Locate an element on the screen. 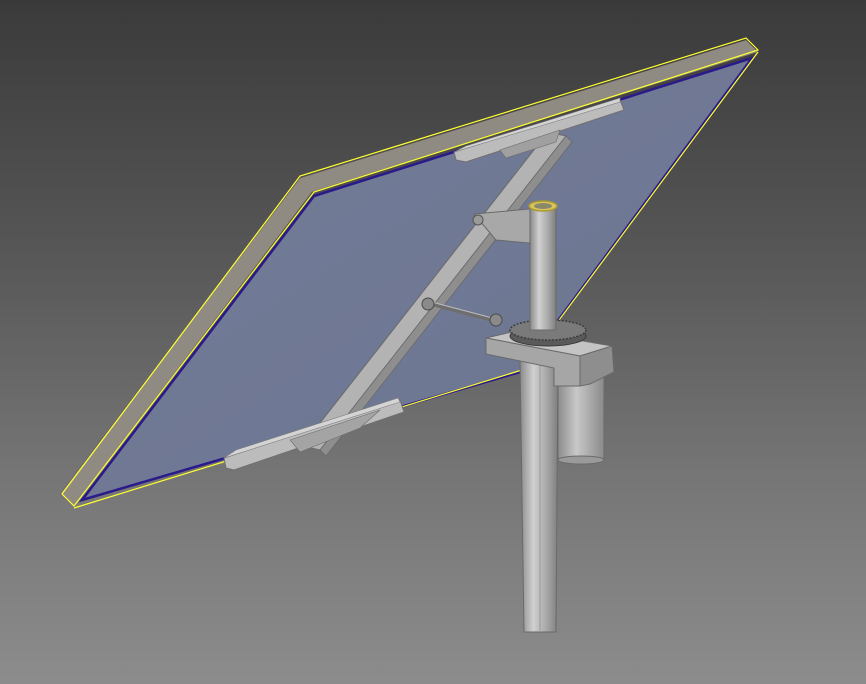 The height and width of the screenshot is (684, 866). upper-pole-body is located at coordinates (543, 268).